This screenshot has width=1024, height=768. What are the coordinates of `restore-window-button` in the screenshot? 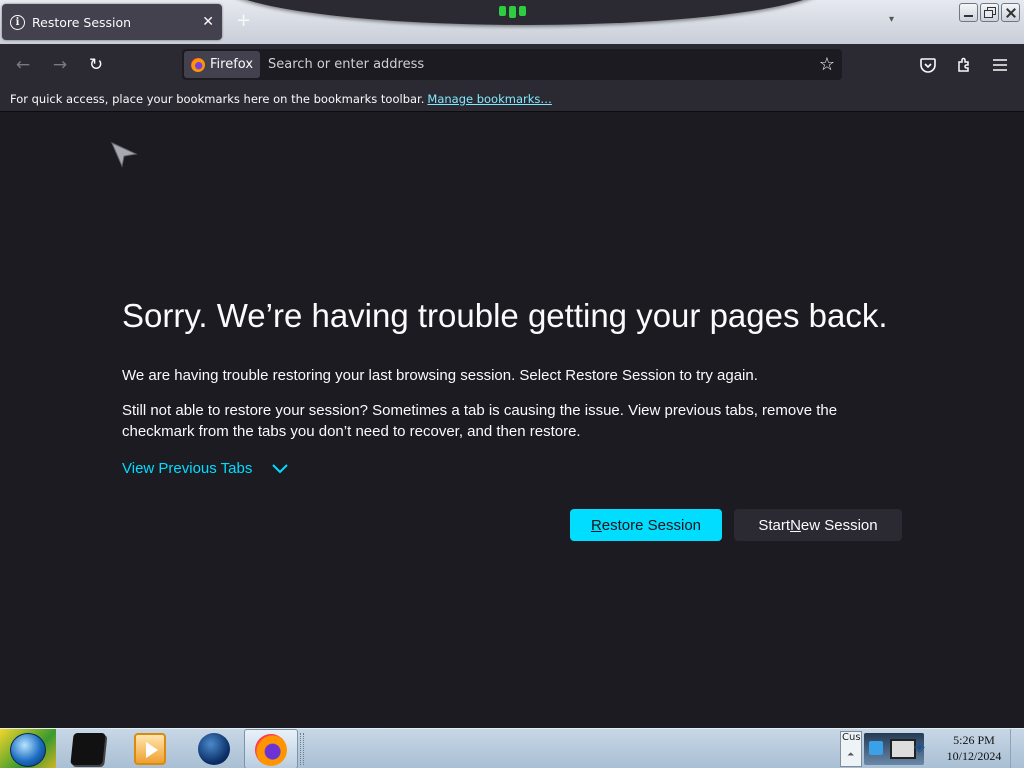 It's located at (989, 12).